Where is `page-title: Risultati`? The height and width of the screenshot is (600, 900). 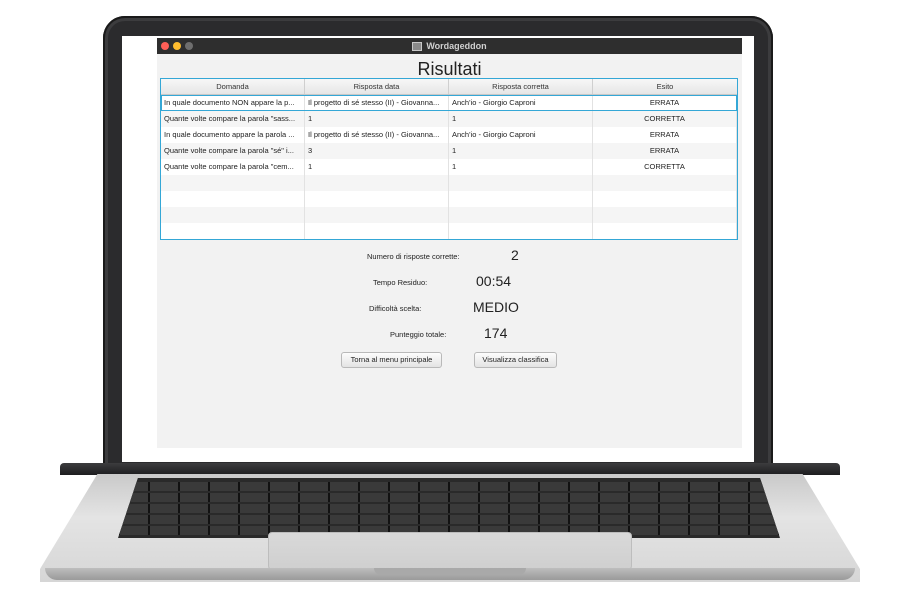 page-title: Risultati is located at coordinates (449, 69).